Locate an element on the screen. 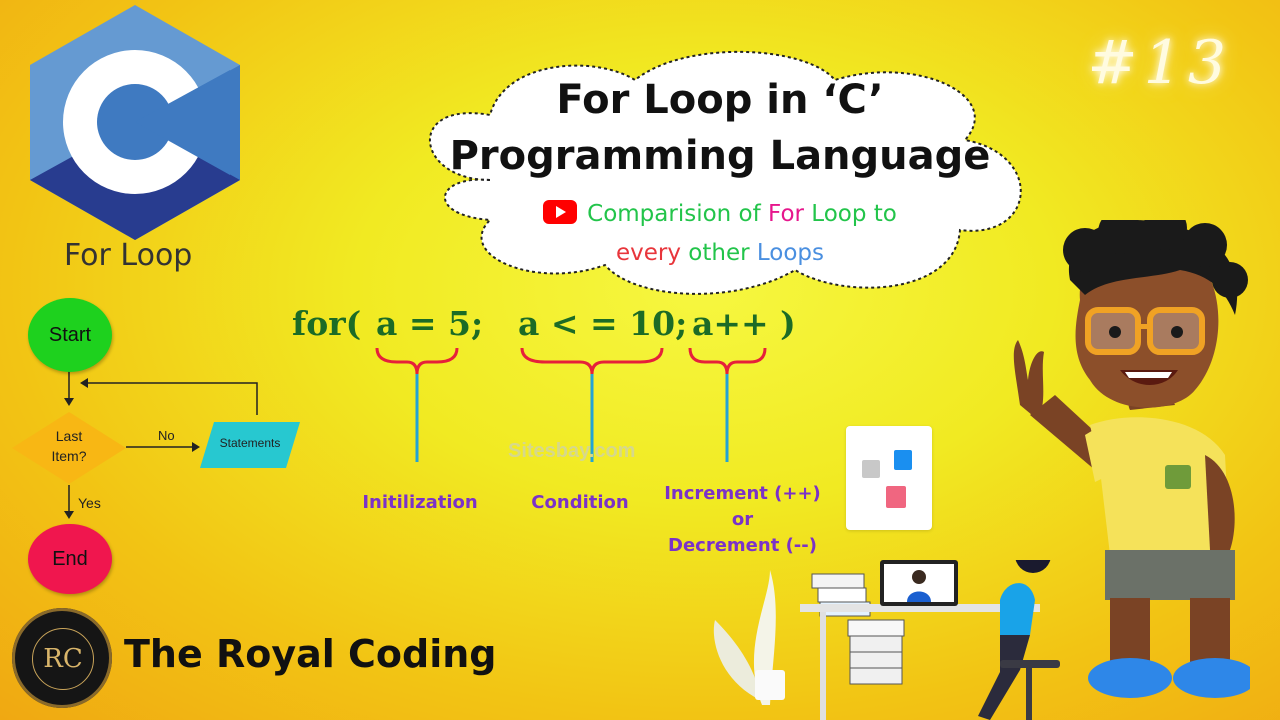 The width and height of the screenshot is (1280, 720). card-square-pink is located at coordinates (896, 497).